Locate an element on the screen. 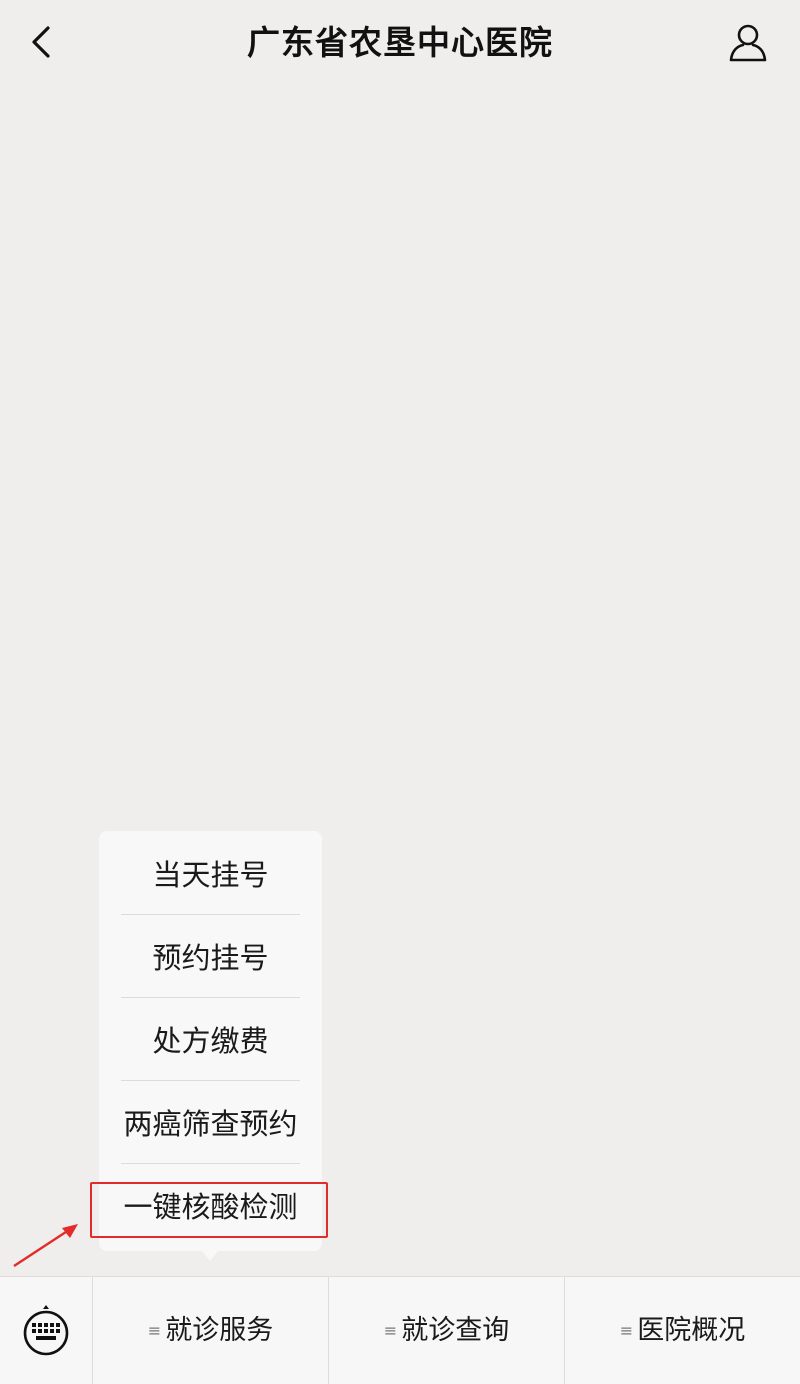 Image resolution: width=800 pixels, height=1384 pixels. tab-label: 医院概况 is located at coordinates (691, 1330).